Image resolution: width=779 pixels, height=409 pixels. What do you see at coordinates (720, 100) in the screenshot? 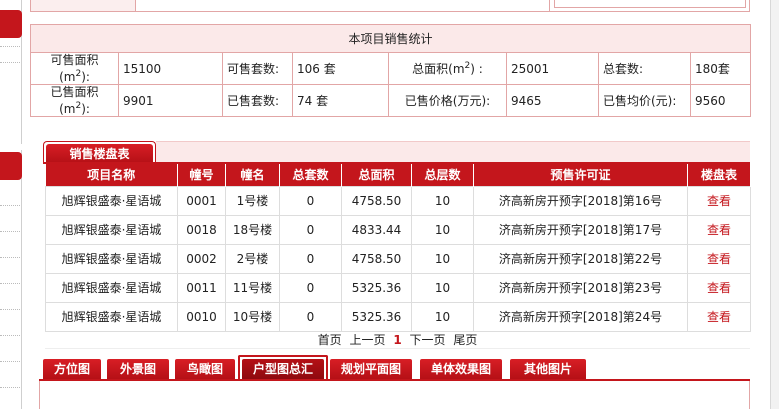
I see `avg-price-value: 9560` at bounding box center [720, 100].